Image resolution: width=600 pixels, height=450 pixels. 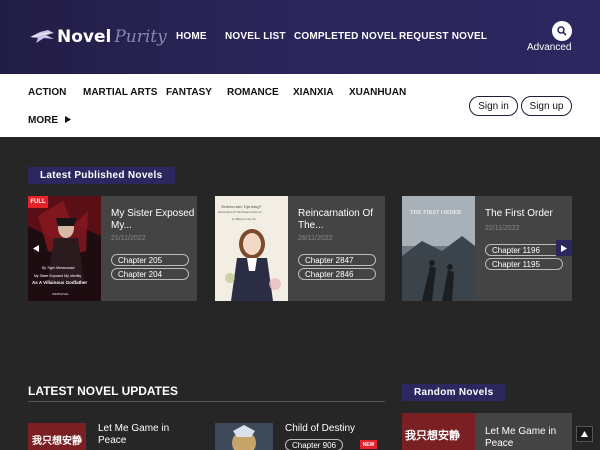 I want to click on chapter-chip: Chapter 205, so click(x=150, y=260).